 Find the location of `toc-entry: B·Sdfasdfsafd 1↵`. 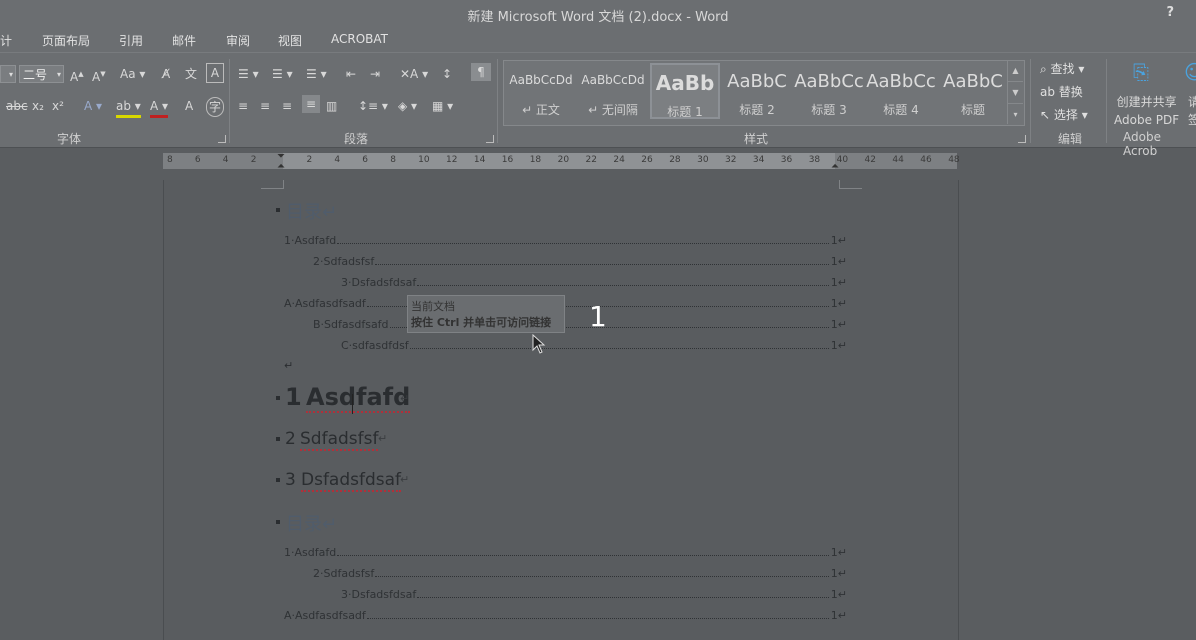

toc-entry: B·Sdfasdfsafd 1↵ is located at coordinates (580, 326).